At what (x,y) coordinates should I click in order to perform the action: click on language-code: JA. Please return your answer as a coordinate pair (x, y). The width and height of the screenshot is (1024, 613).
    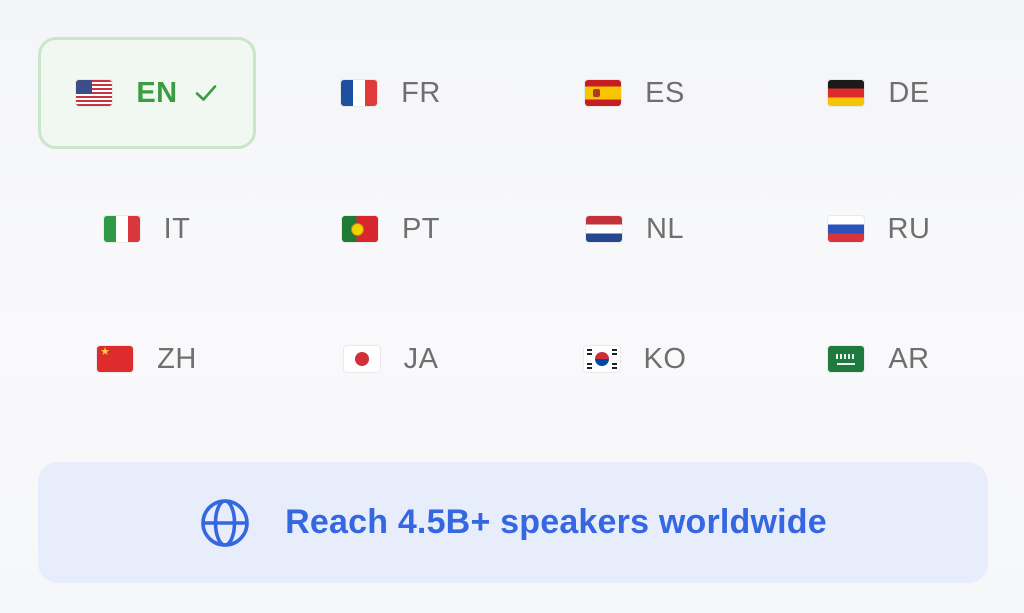
    Looking at the image, I should click on (421, 358).